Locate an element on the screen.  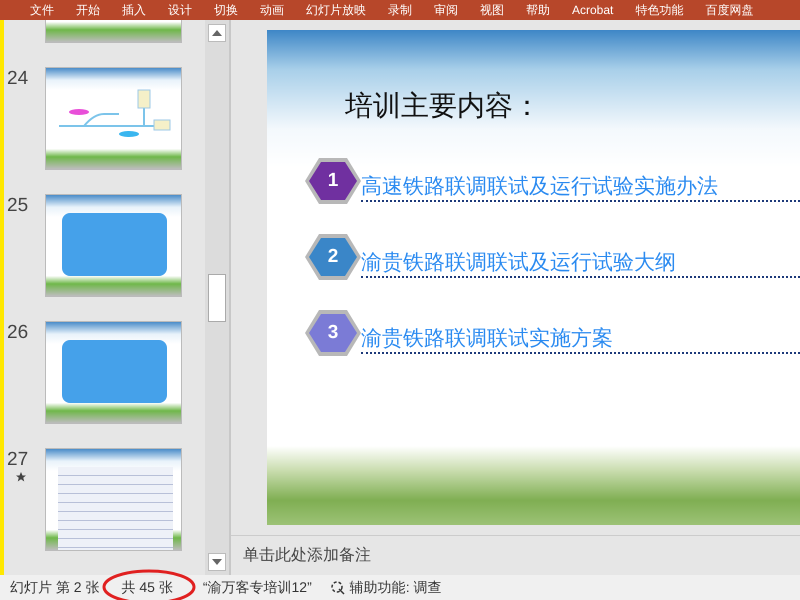
file-name: “渝万客专培训12” is located at coordinates (257, 587).